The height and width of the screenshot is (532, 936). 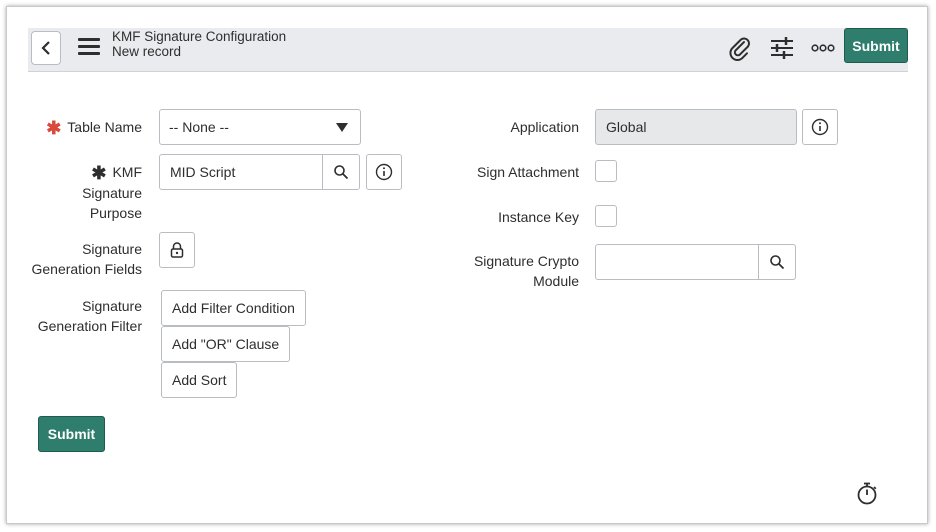 I want to click on submit-button-header: Submit, so click(x=876, y=45).